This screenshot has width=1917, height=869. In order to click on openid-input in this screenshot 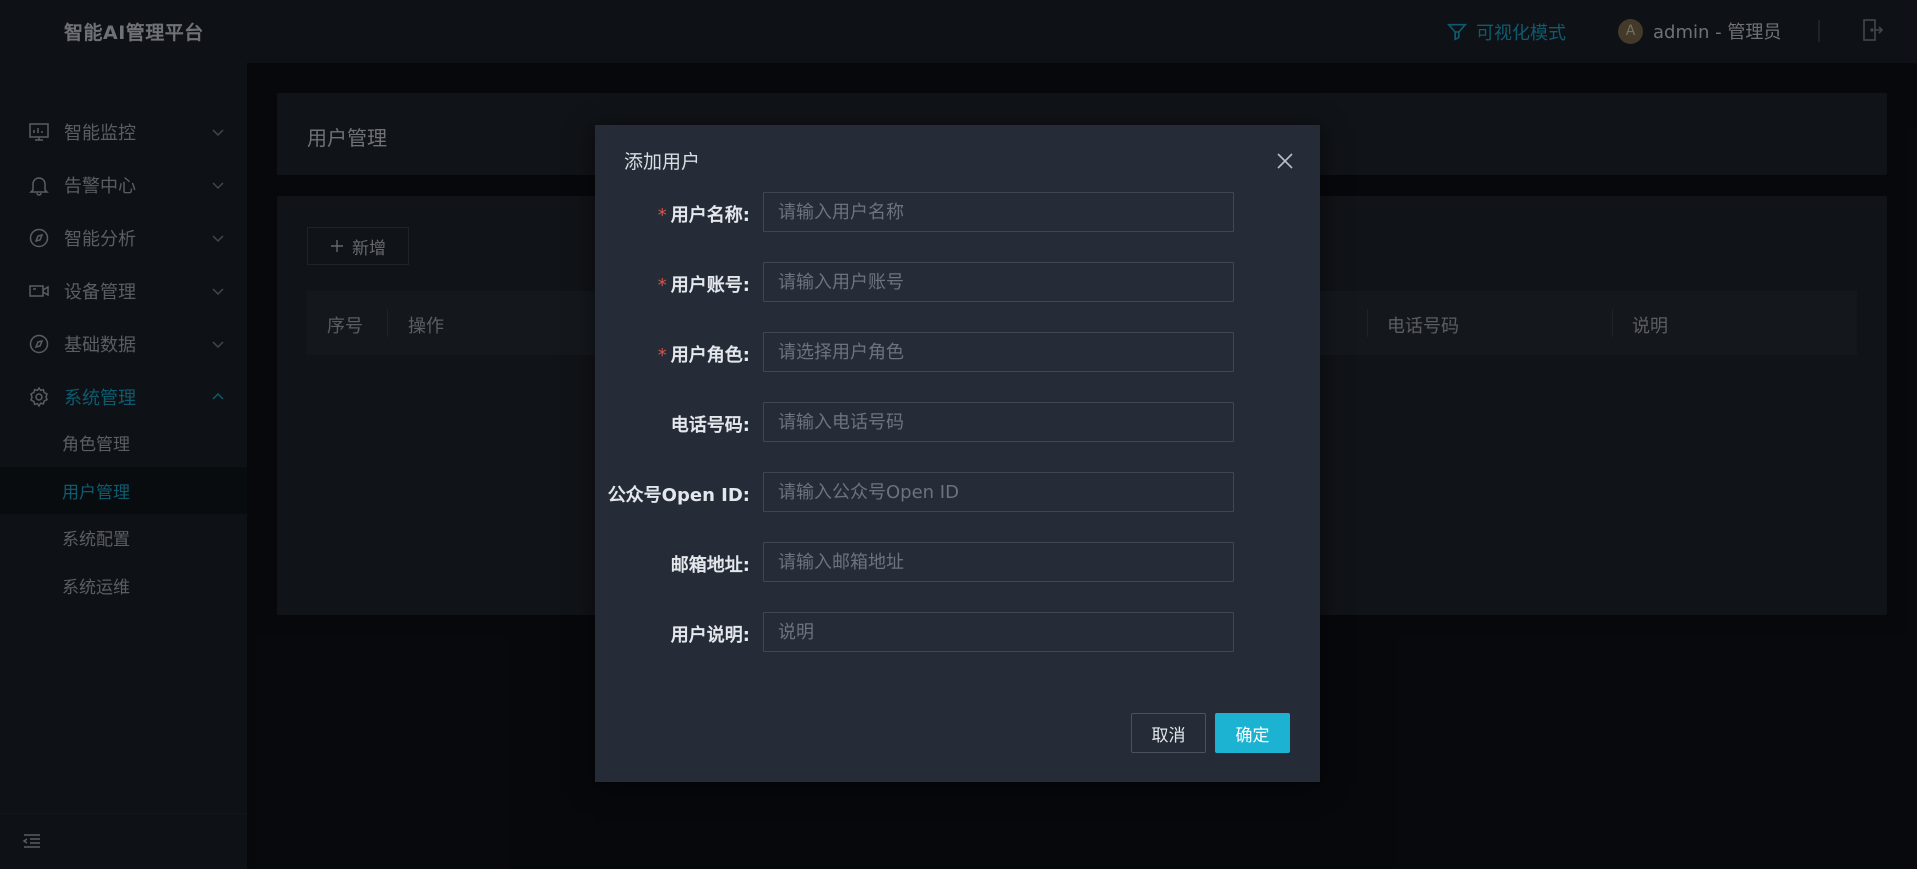, I will do `click(998, 492)`.